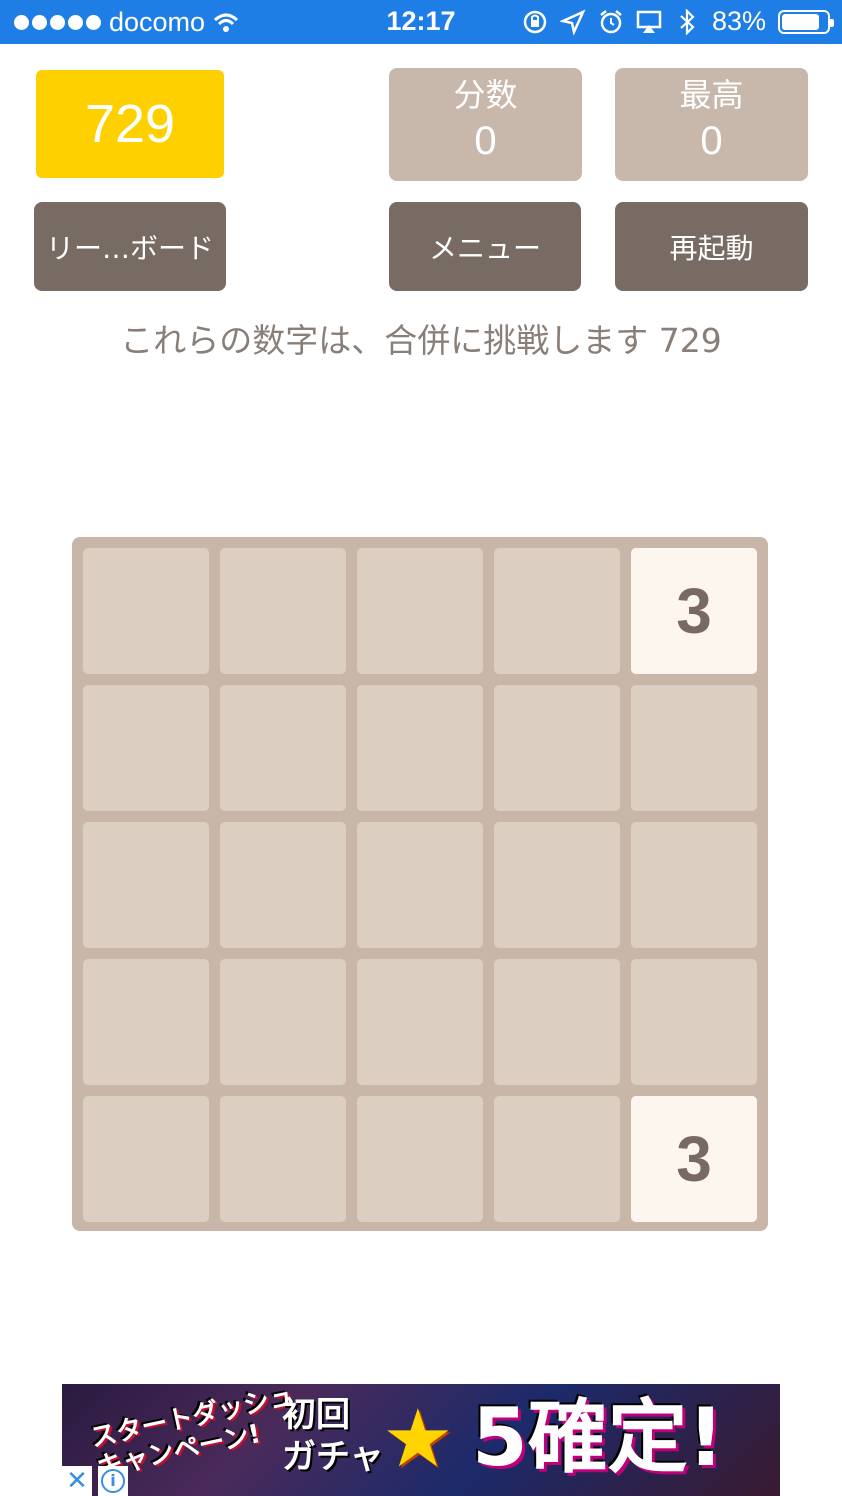 The width and height of the screenshot is (842, 1496). I want to click on ad-gacha-text: 初回 ガチャ, so click(333, 1436).